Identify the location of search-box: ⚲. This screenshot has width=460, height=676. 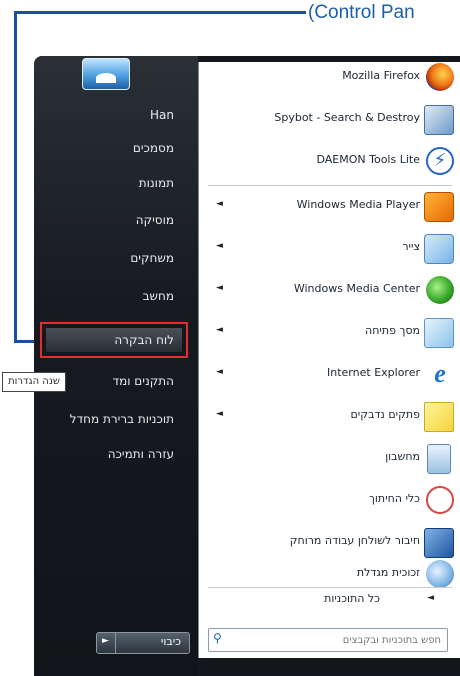
(328, 640).